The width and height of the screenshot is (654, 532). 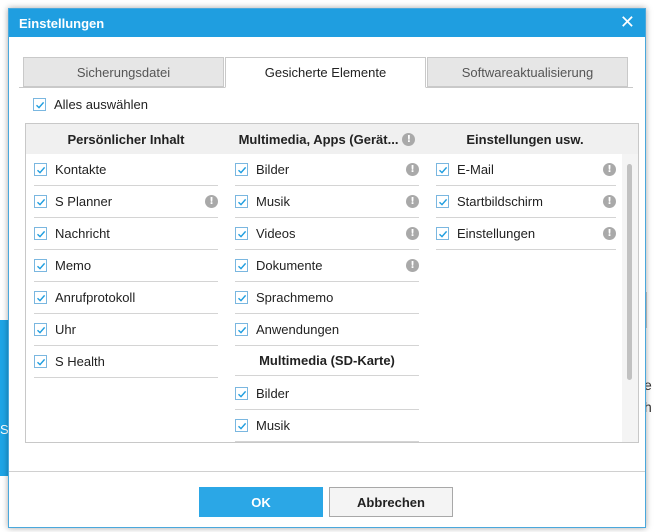 I want to click on tab-sicherungsdatei: Sicherungsdatei, so click(x=123, y=72).